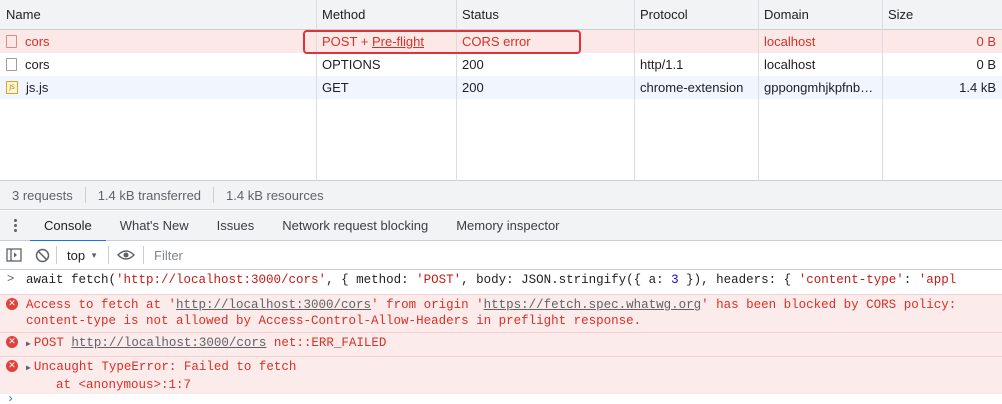 This screenshot has height=404, width=1002. Describe the element at coordinates (236, 226) in the screenshot. I see `tab-issues: Issues` at that location.